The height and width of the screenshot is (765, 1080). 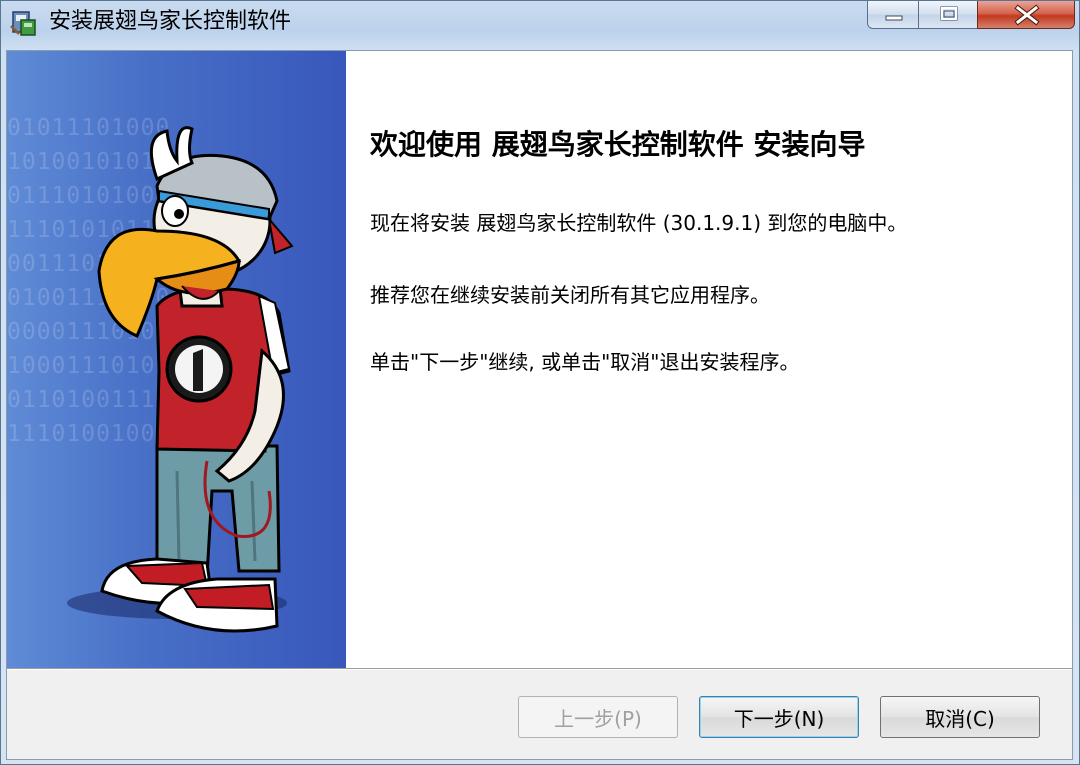 What do you see at coordinates (894, 18) in the screenshot?
I see `minimize-icon` at bounding box center [894, 18].